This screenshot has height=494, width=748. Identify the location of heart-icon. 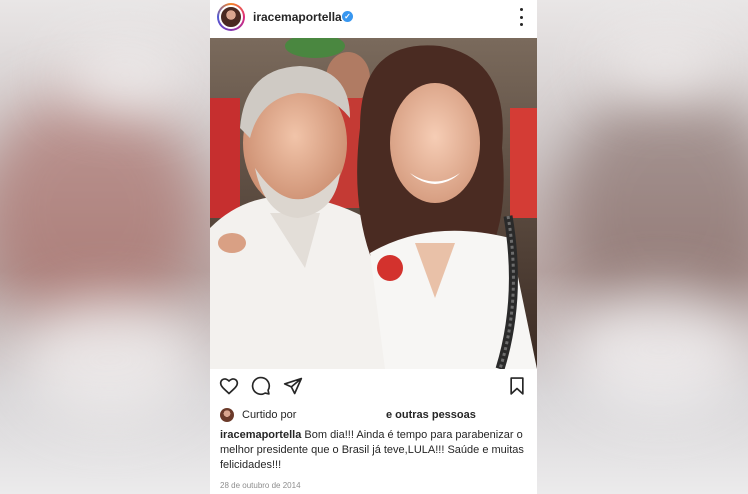
(229, 386).